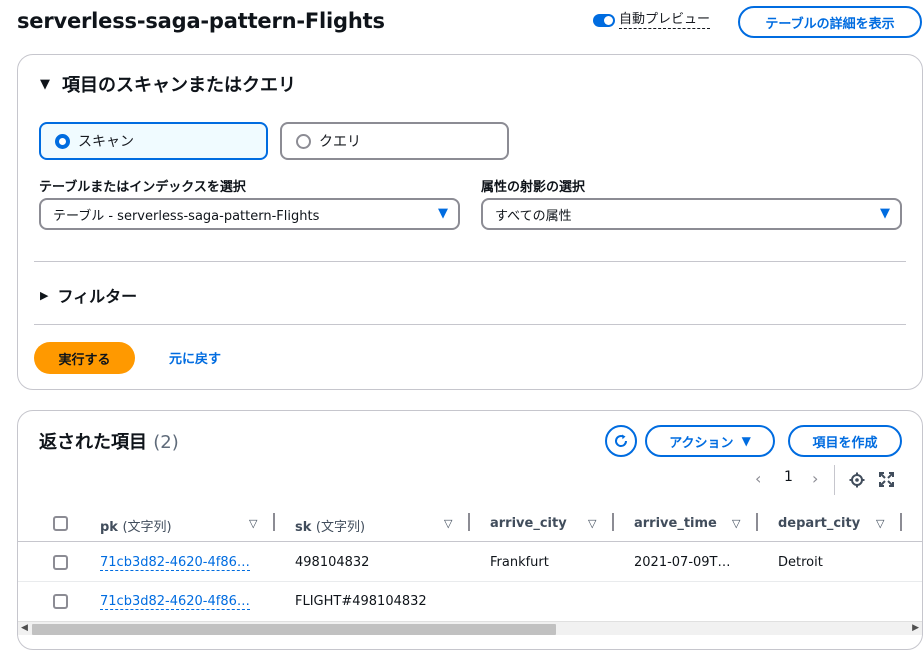 This screenshot has width=924, height=653. I want to click on auto-preview-label: 自動プレビュー, so click(665, 20).